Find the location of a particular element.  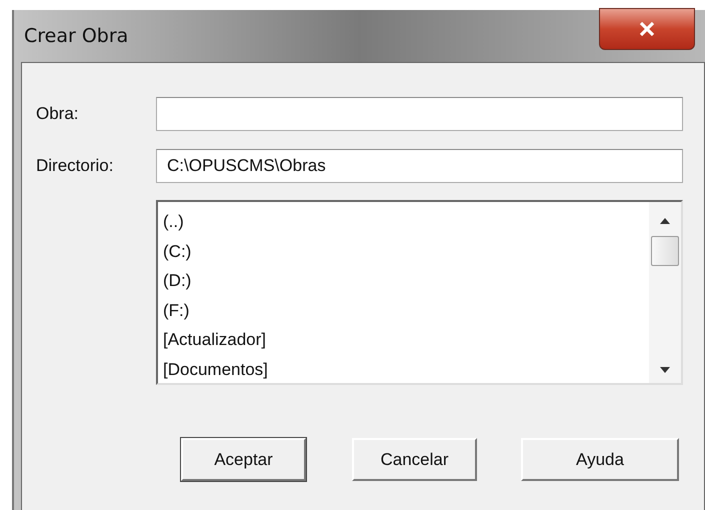

window-title: Crear Obra is located at coordinates (76, 36).